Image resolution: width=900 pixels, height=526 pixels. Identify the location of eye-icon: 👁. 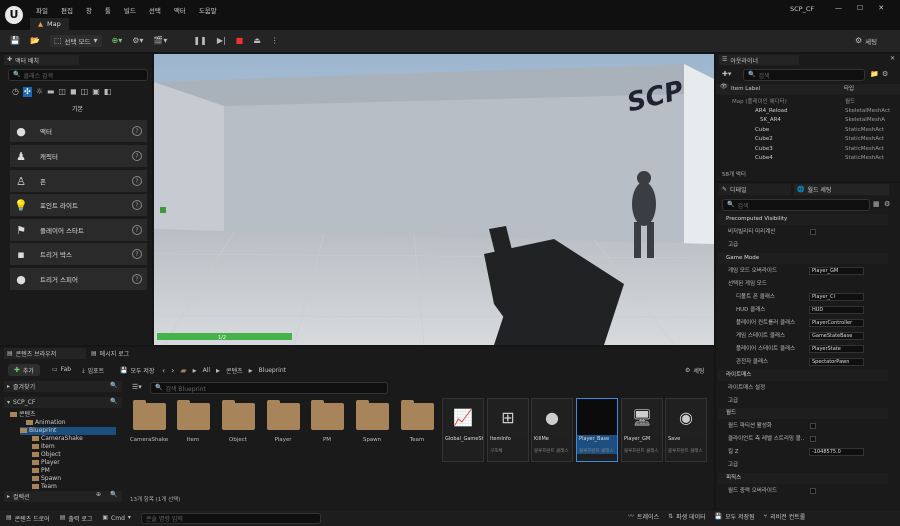
(724, 87).